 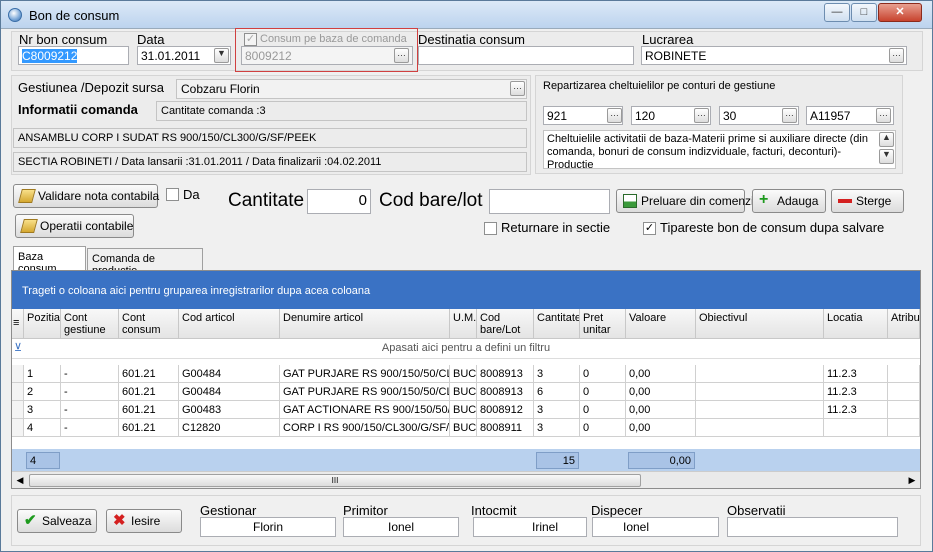 What do you see at coordinates (886, 156) in the screenshot?
I see `scroll-down-icon: ▼` at bounding box center [886, 156].